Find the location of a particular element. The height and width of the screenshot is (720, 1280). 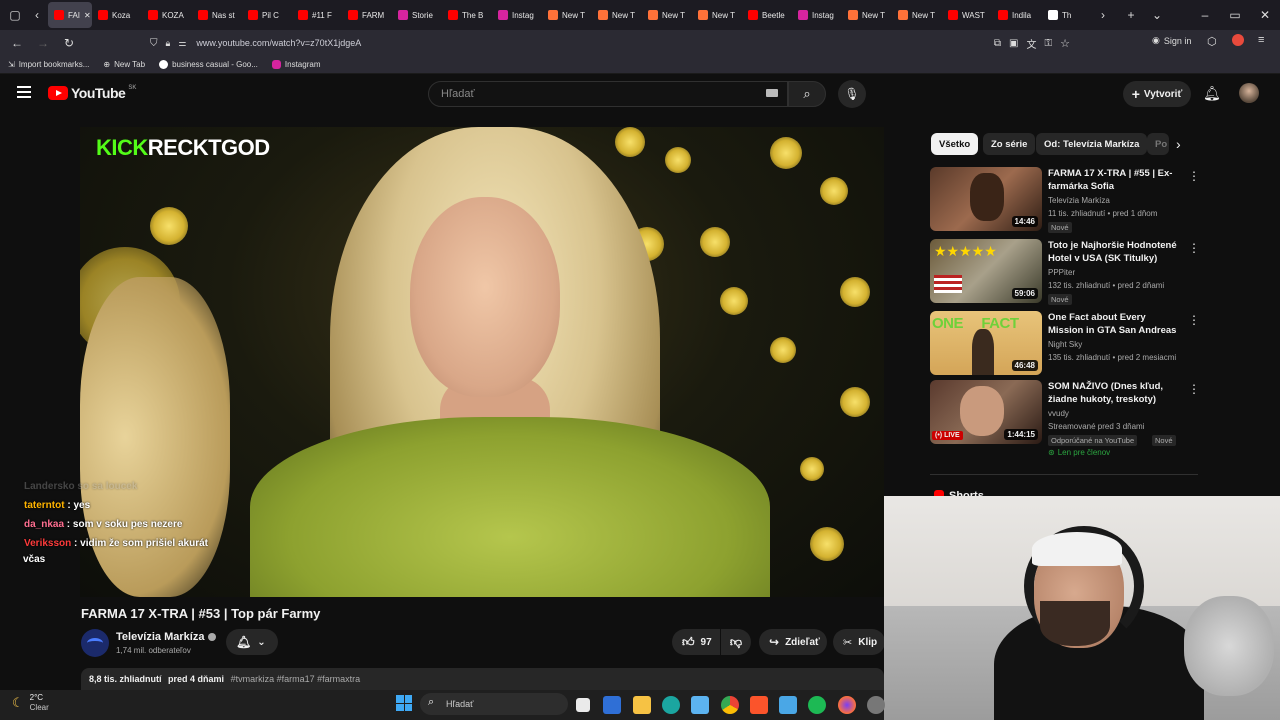

scroll-tabs-left-icon: ‹ is located at coordinates (37, 15).